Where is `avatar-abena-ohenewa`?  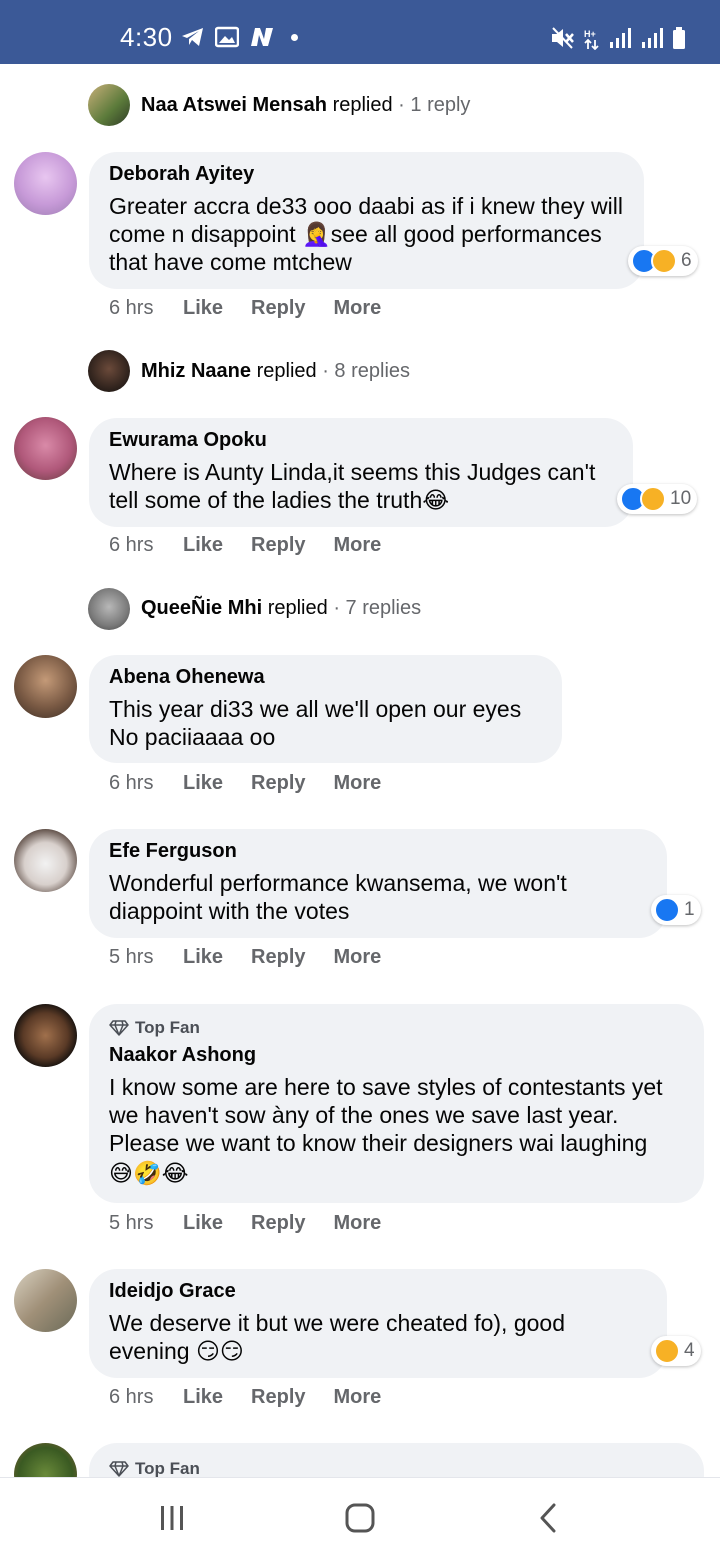
avatar-abena-ohenewa is located at coordinates (45, 686).